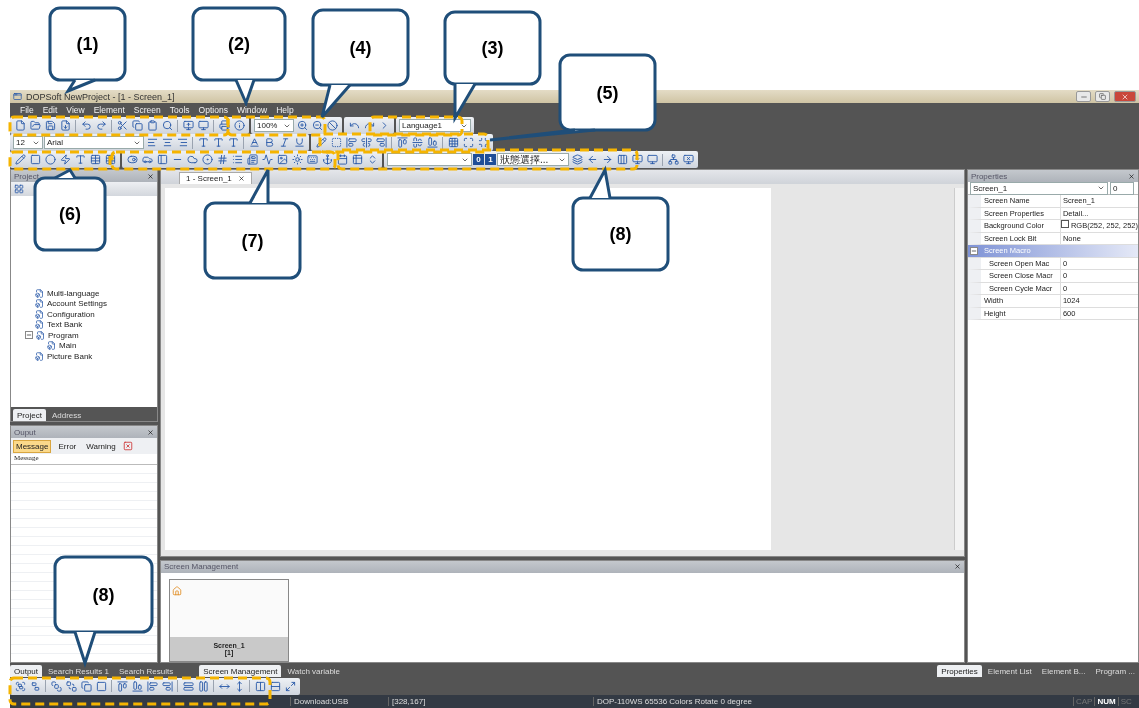 This screenshot has width=1139, height=708. I want to click on menu-item: Help, so click(285, 110).